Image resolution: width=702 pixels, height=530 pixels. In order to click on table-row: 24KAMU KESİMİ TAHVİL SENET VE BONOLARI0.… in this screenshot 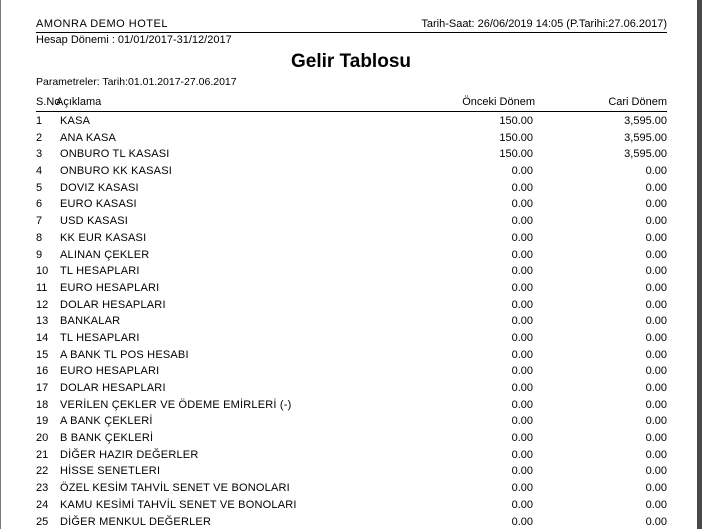, I will do `click(351, 505)`.